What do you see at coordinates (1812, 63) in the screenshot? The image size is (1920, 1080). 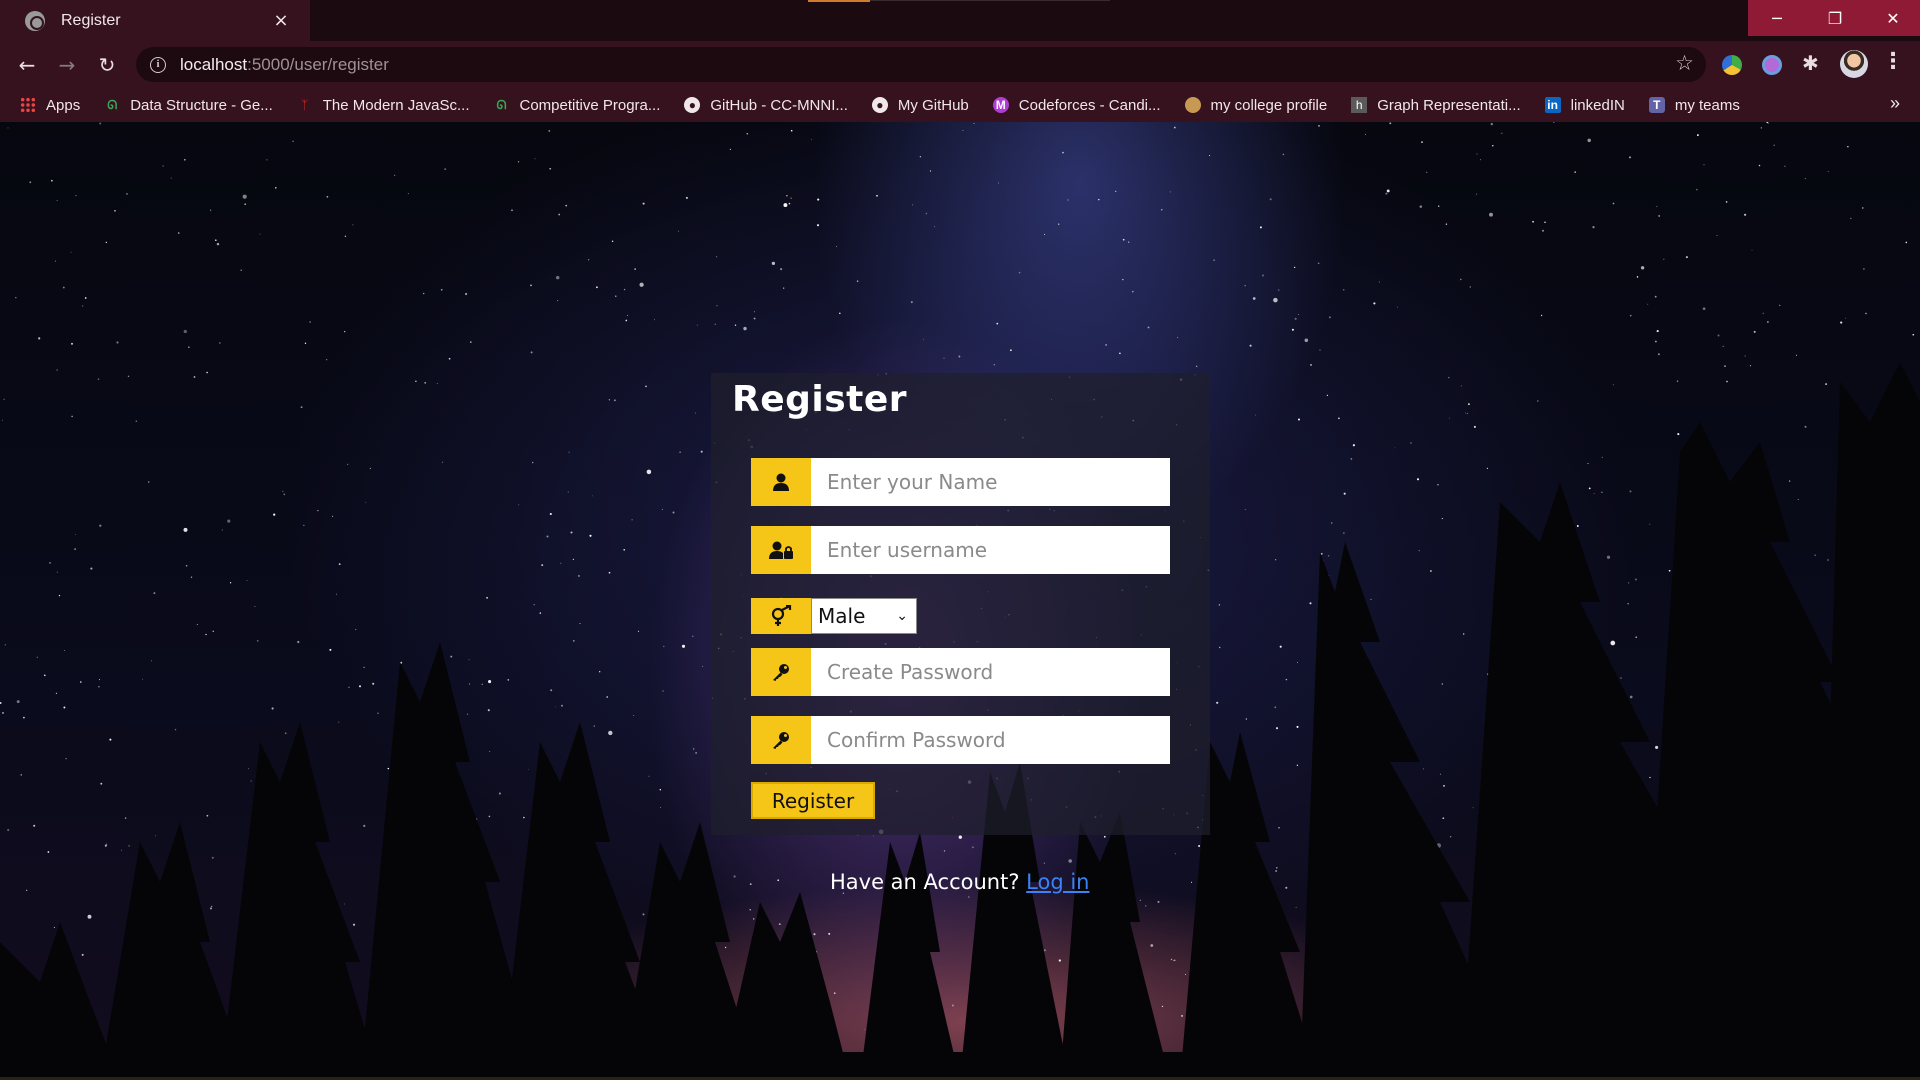 I see `extensions-puzzle-icon: ✱` at bounding box center [1812, 63].